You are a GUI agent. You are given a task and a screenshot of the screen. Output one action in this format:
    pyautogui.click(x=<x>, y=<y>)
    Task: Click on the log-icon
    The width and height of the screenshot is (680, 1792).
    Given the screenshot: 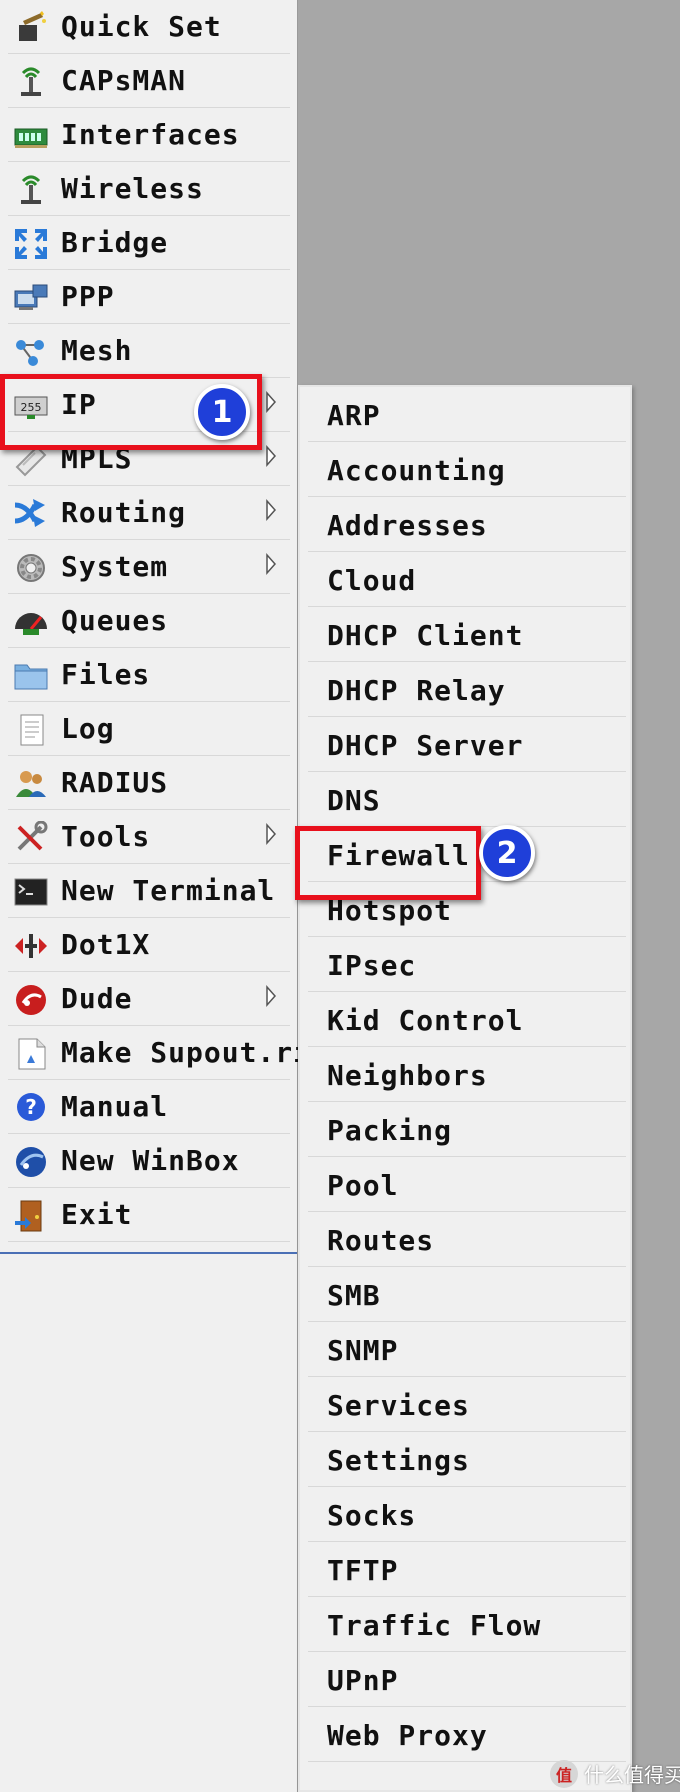 What is the action you would take?
    pyautogui.click(x=31, y=730)
    